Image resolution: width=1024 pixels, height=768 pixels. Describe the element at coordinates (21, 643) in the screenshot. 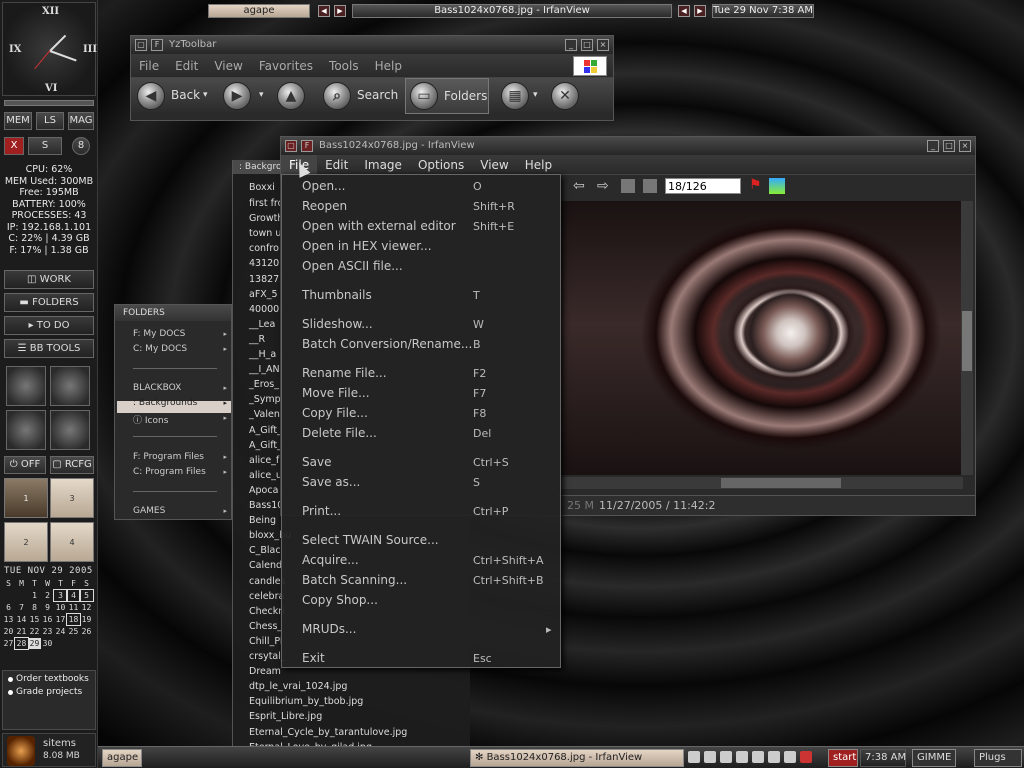

I see `calendar-day: 28` at that location.